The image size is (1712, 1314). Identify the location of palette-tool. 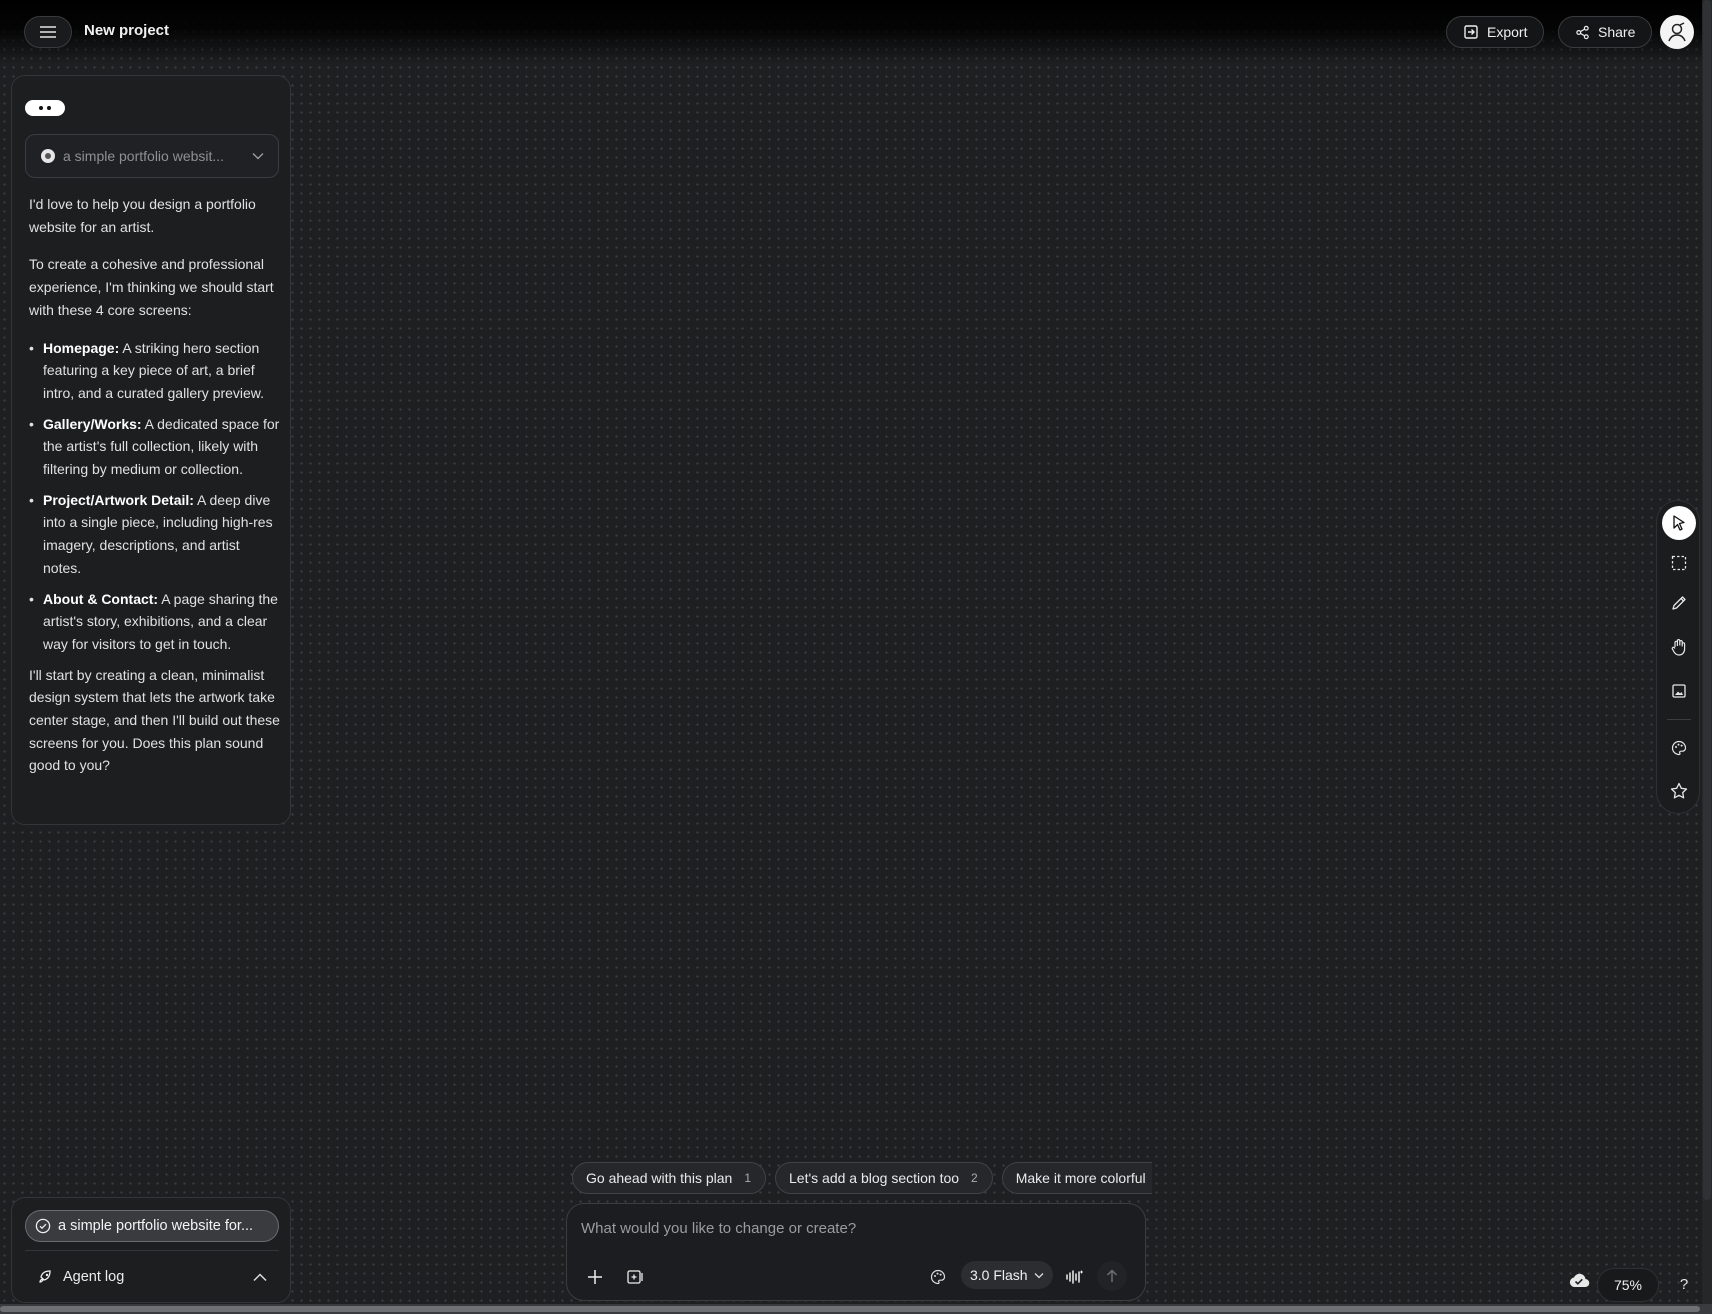
(1679, 748).